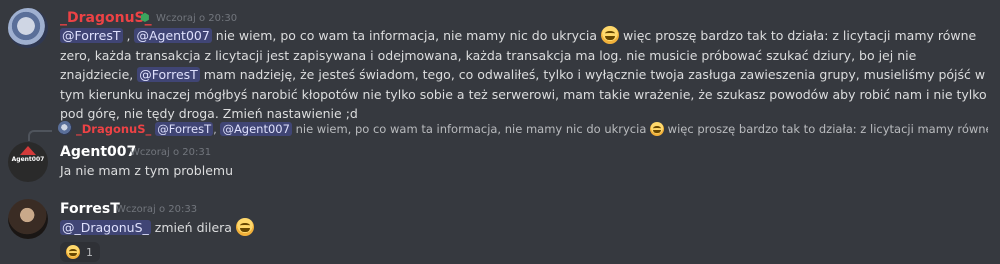 This screenshot has height=264, width=1000. I want to click on avatar-label: Agent007, so click(28, 159).